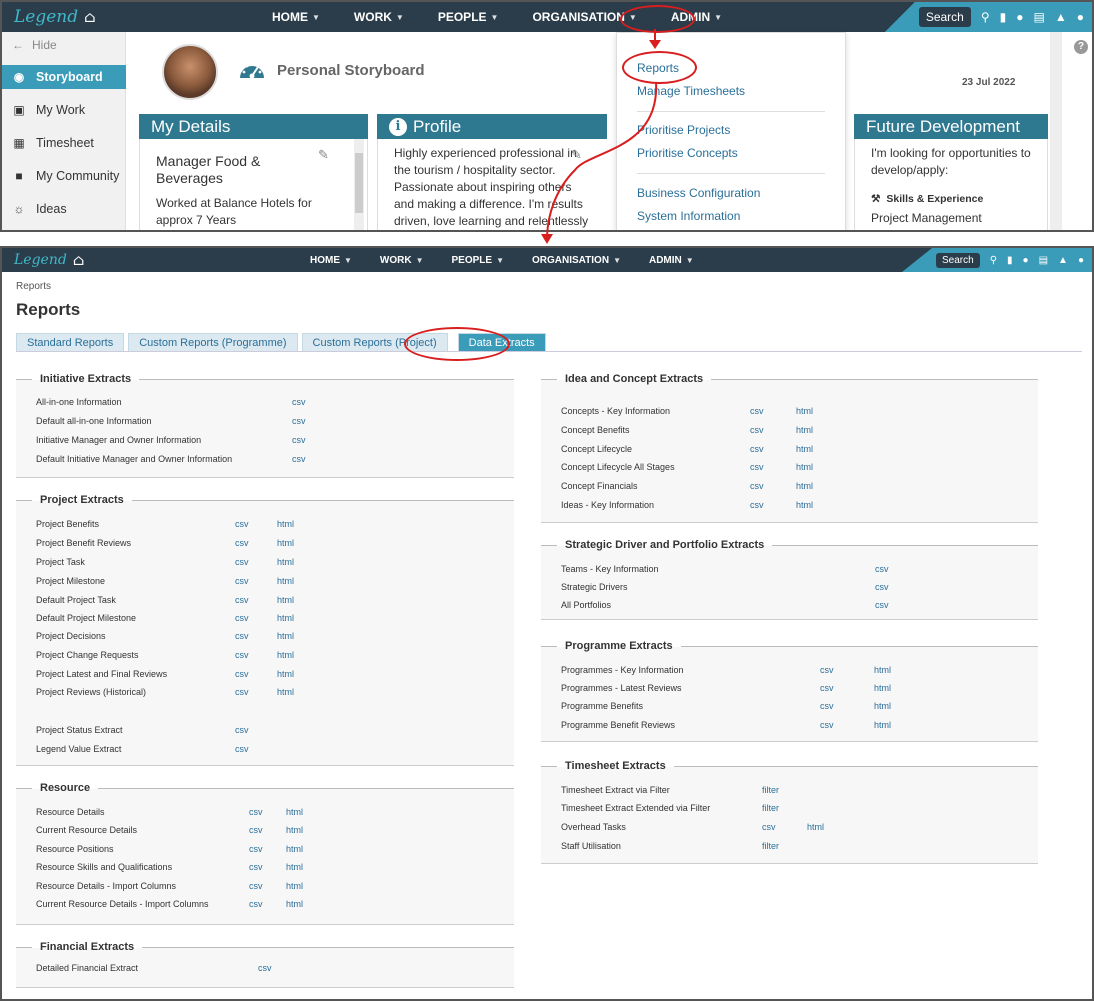  What do you see at coordinates (691, 91) in the screenshot?
I see `menu-item-manage-timesheets: Manage Timesheets` at bounding box center [691, 91].